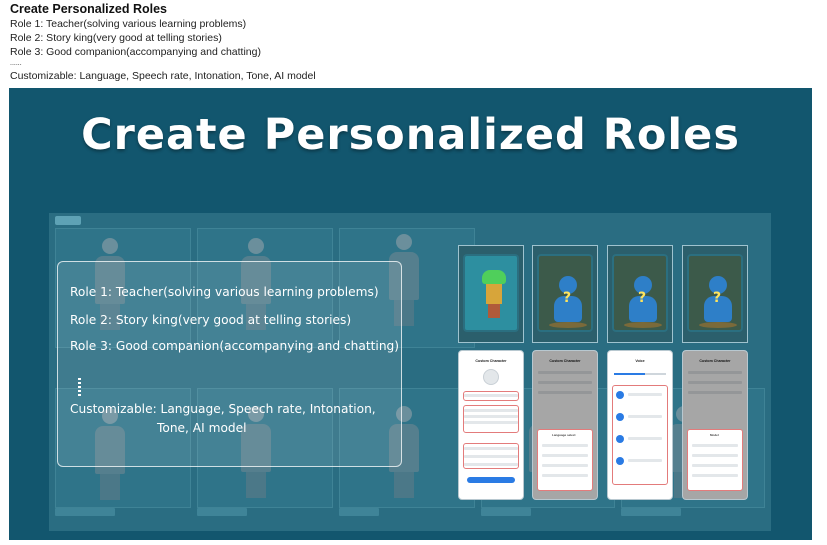 The width and height of the screenshot is (827, 545). Describe the element at coordinates (715, 425) in the screenshot. I see `phone-screenshot-model: Custom Character Model` at that location.